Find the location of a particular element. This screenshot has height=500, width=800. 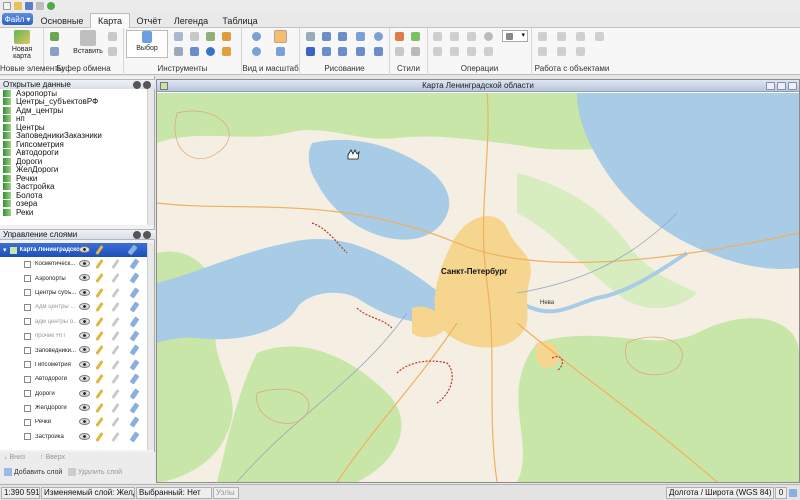

open-data-item: Аэропорты is located at coordinates (73, 93).